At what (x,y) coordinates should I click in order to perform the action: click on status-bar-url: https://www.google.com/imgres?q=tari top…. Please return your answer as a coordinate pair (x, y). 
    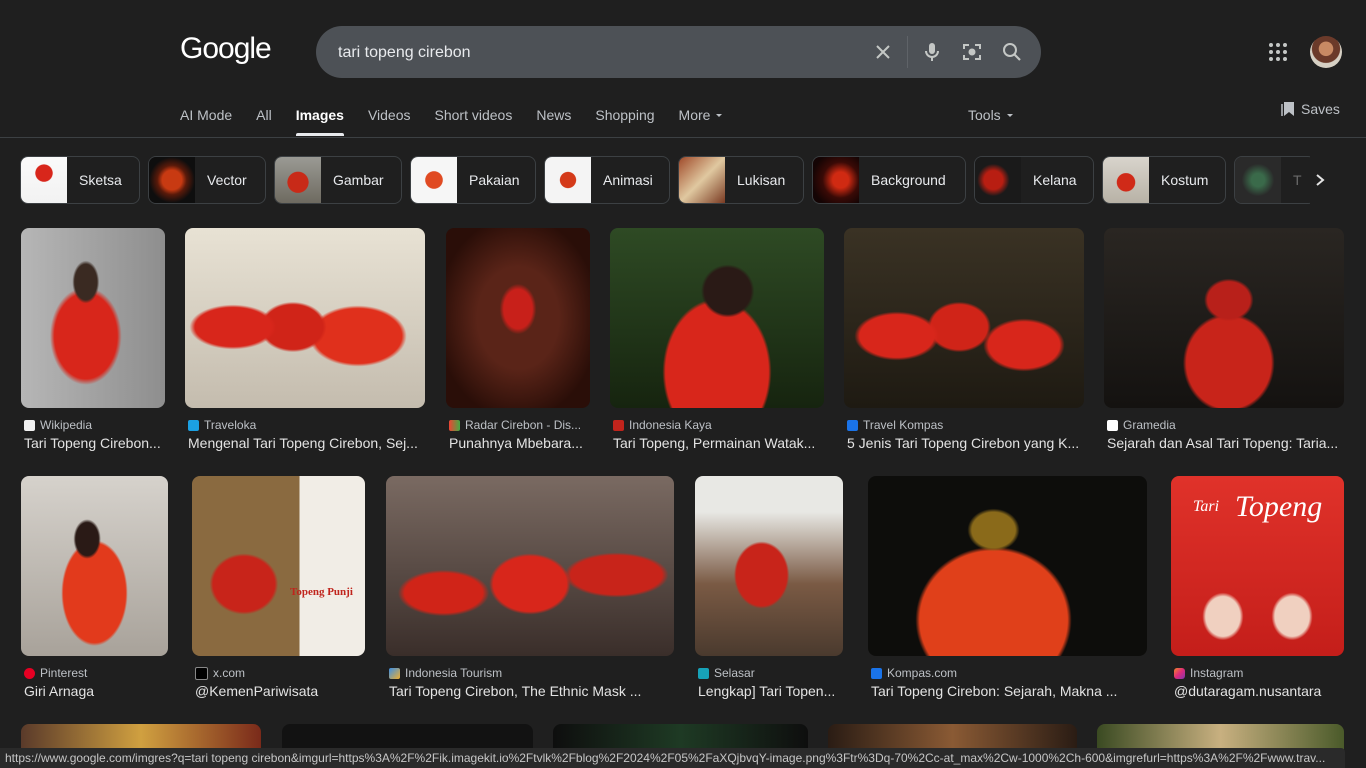
    Looking at the image, I should click on (672, 758).